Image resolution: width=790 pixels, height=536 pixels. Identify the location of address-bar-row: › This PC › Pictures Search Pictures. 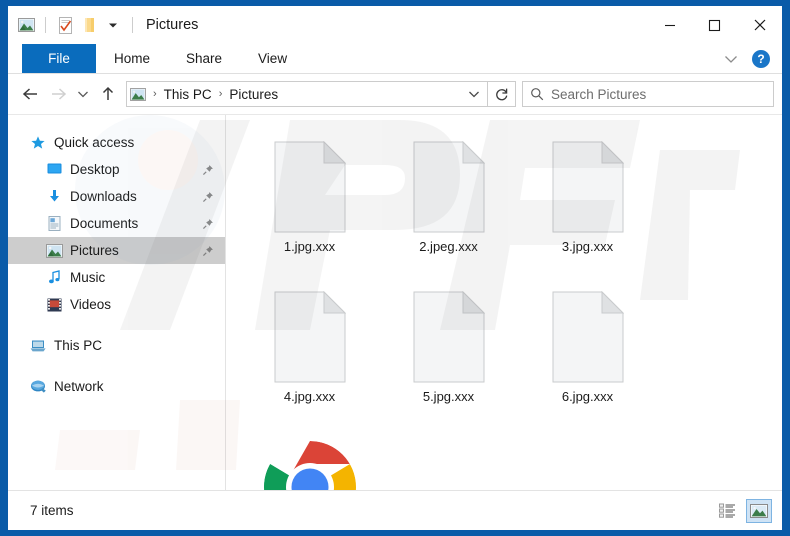
(395, 94).